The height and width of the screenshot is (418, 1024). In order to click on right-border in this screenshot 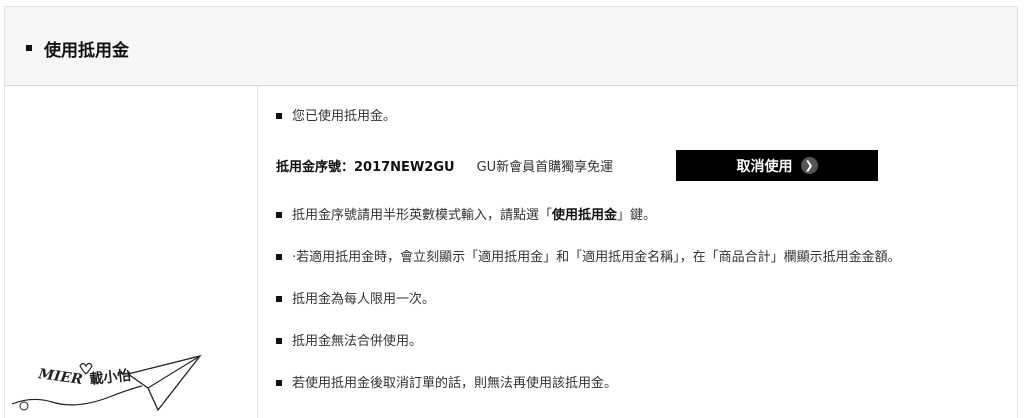, I will do `click(1017, 252)`.